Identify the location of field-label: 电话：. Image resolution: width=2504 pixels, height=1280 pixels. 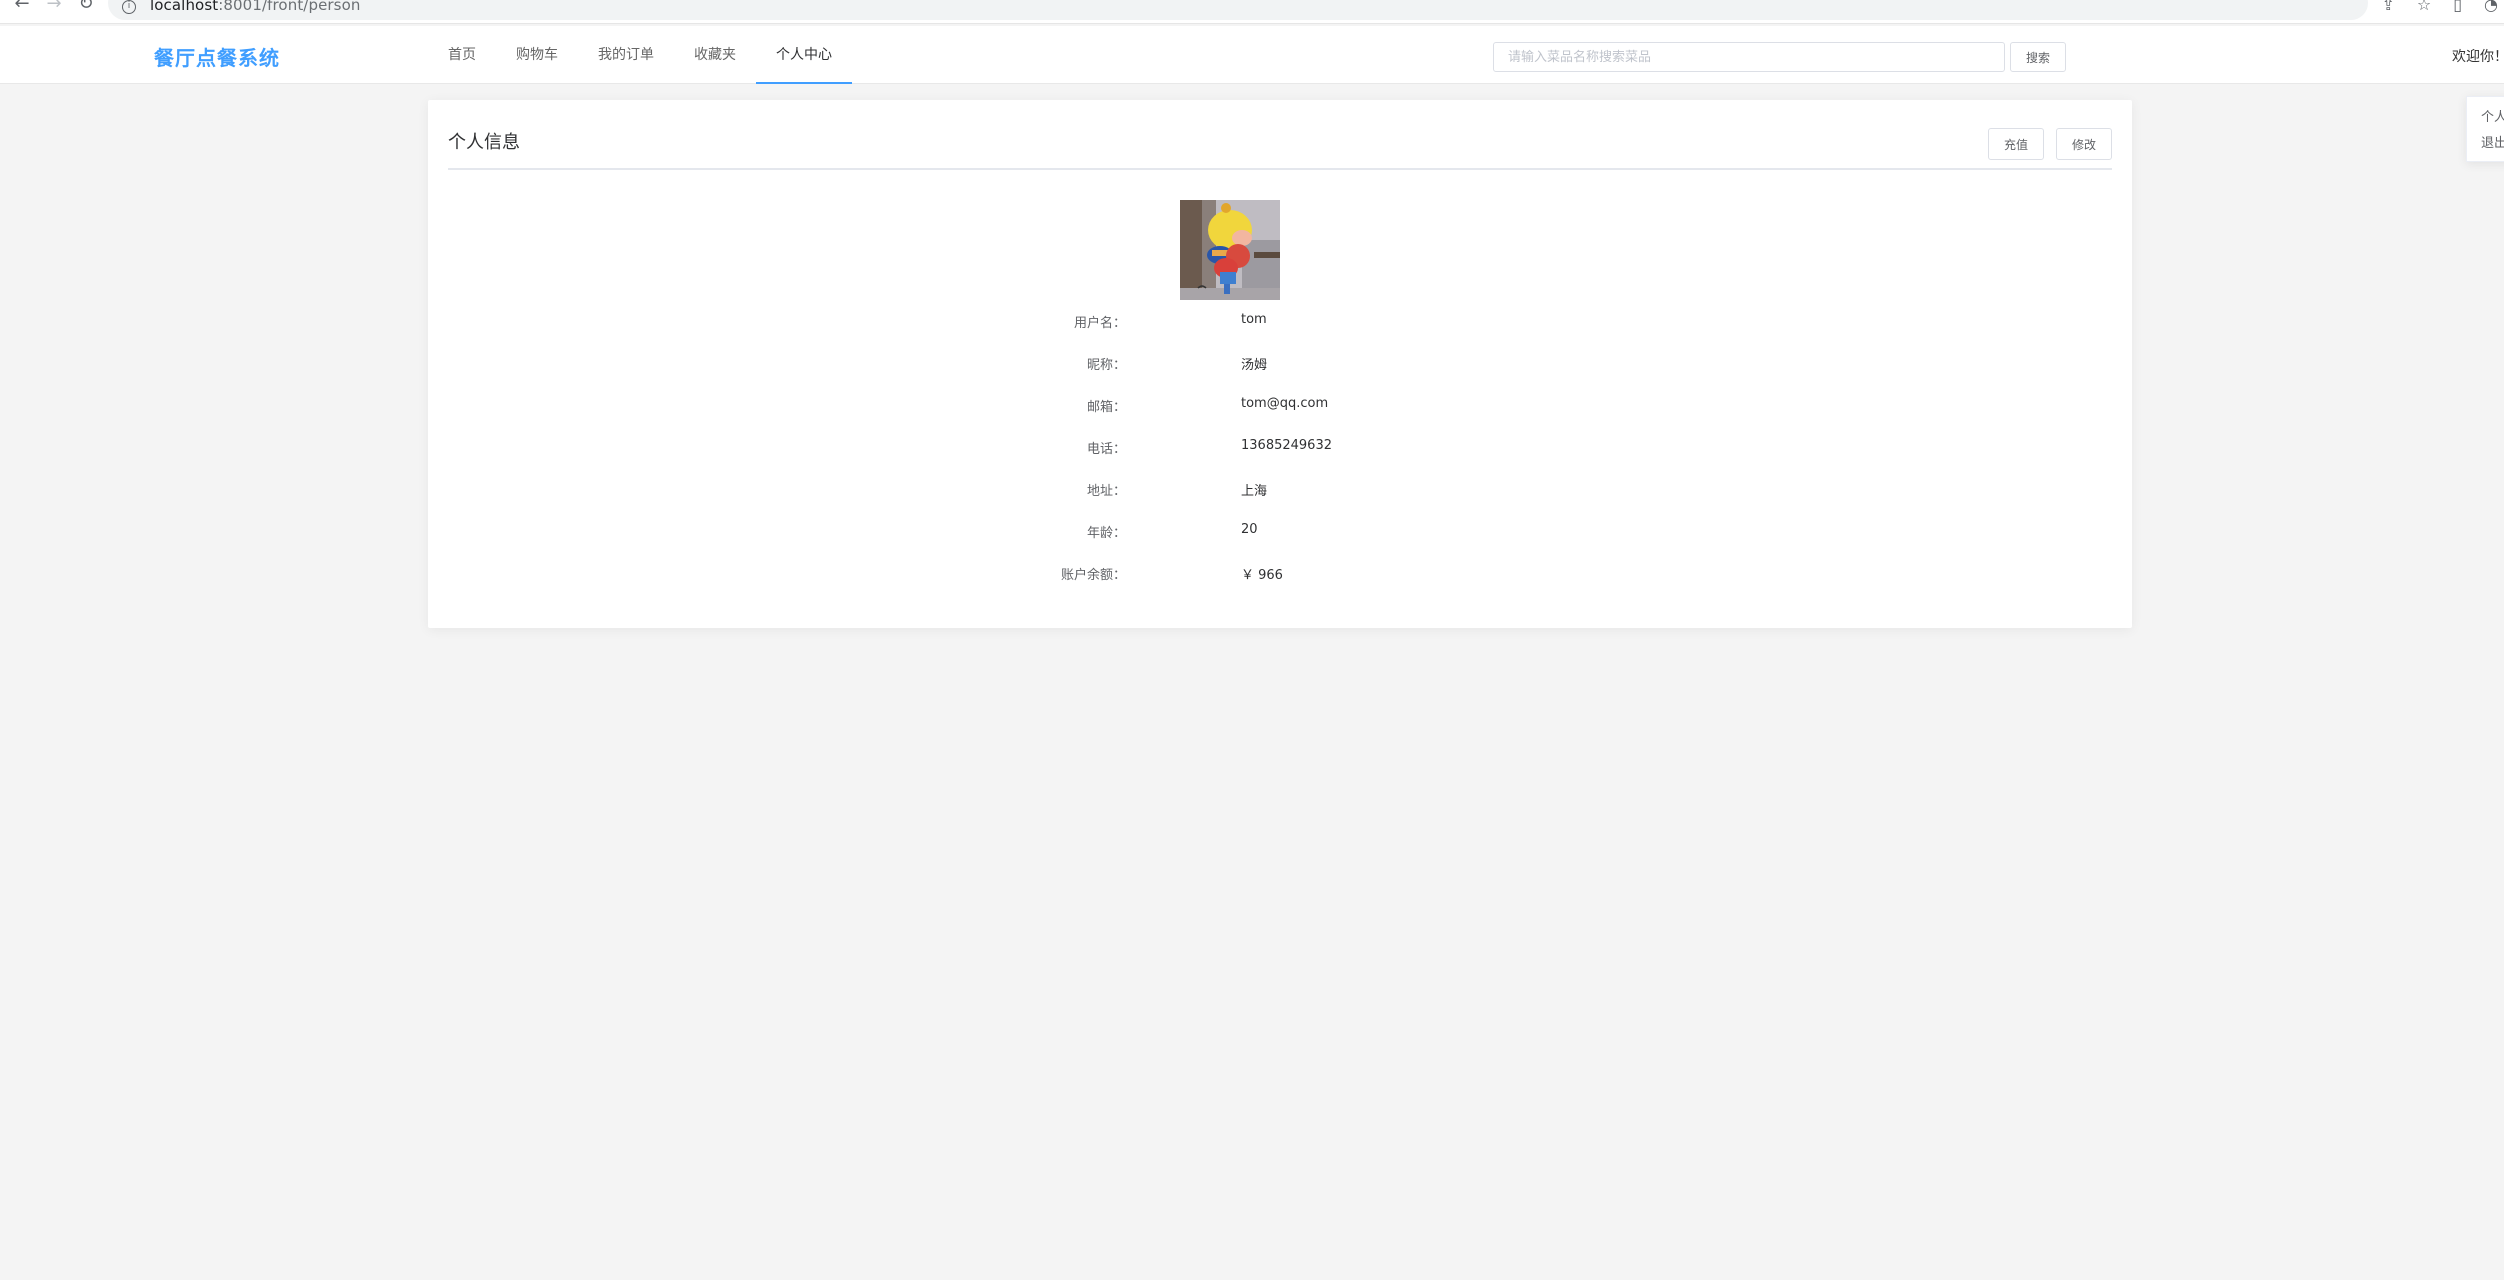
(1106, 449).